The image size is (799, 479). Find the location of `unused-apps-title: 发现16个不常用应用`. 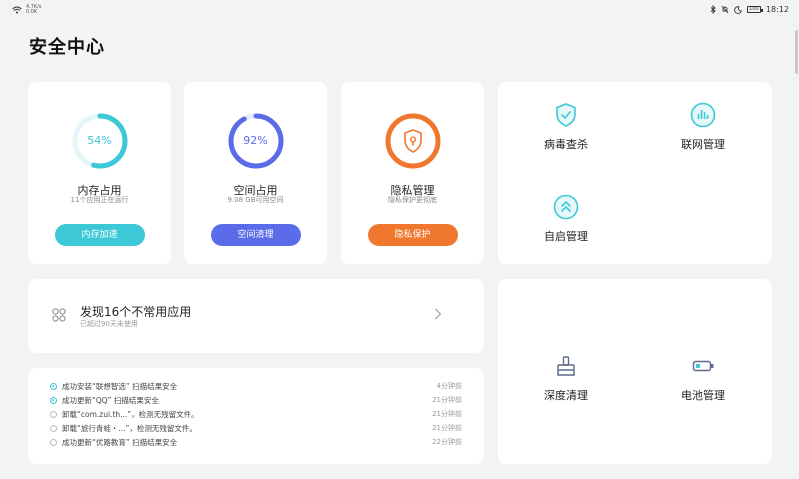

unused-apps-title: 发现16个不常用应用 is located at coordinates (136, 312).